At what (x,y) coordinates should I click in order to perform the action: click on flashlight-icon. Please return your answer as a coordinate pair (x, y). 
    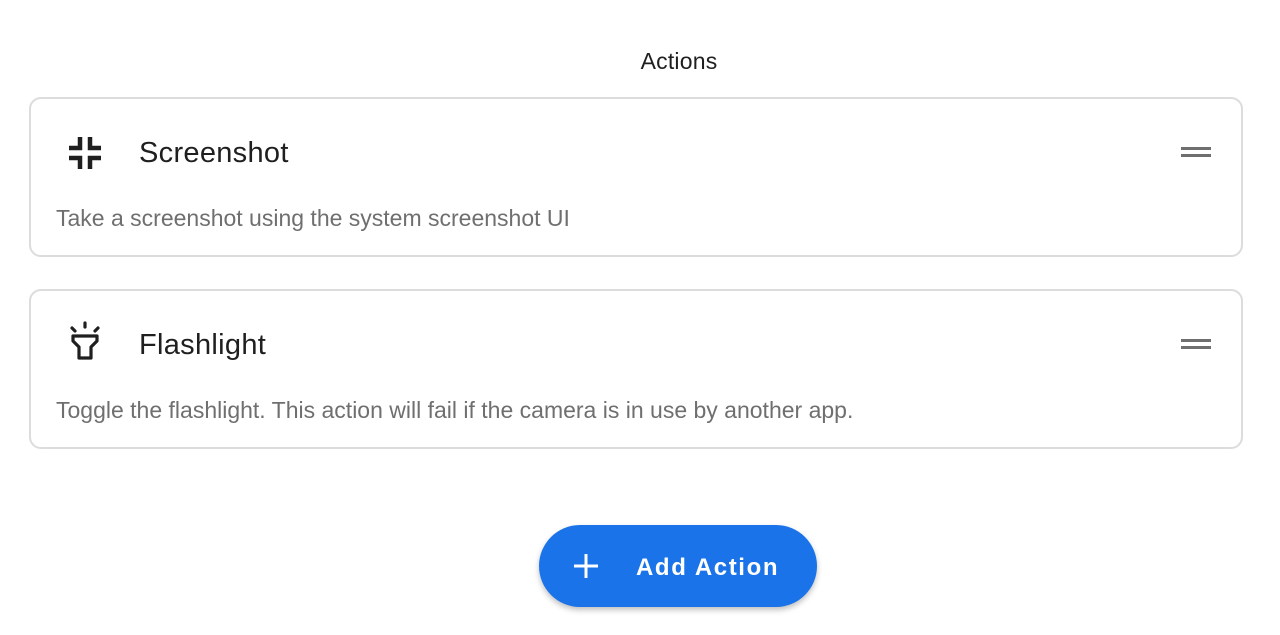
    Looking at the image, I should click on (85, 340).